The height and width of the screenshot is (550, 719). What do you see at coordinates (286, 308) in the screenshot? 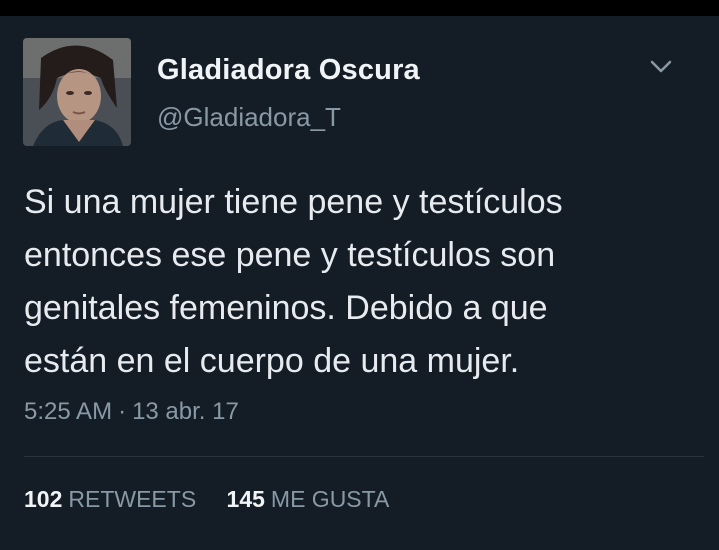
I see `tweet-text-line: genitales femeninos. Debido a que` at bounding box center [286, 308].